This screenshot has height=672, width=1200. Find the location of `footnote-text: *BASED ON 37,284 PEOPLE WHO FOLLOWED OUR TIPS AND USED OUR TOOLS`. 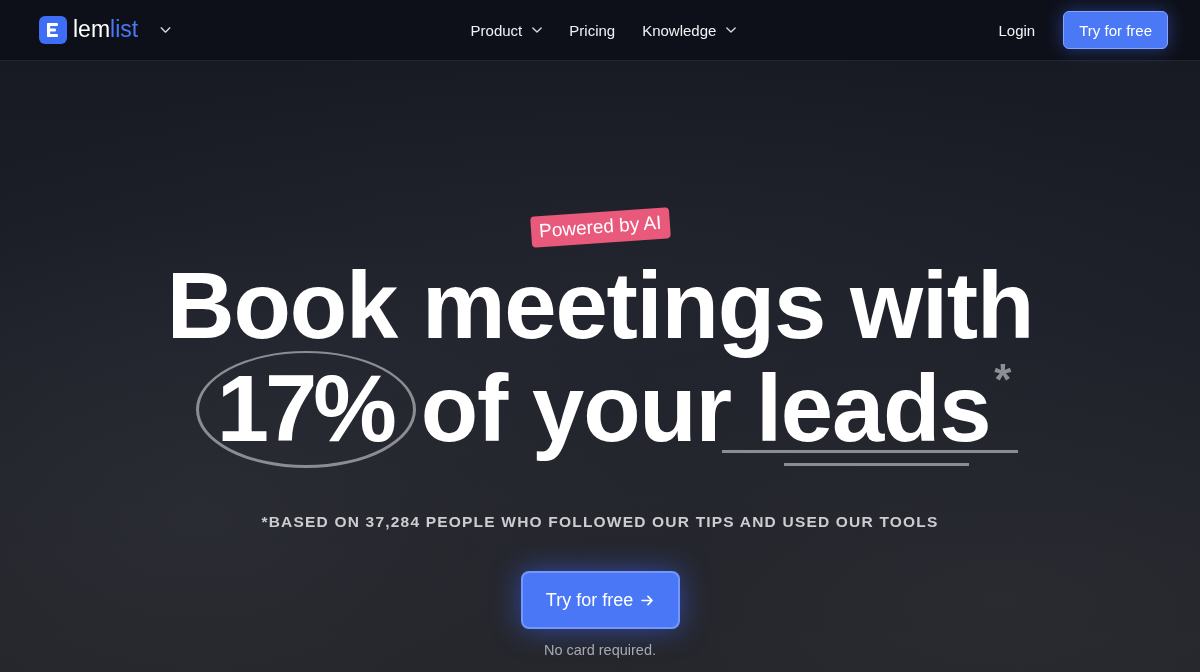

footnote-text: *BASED ON 37,284 PEOPLE WHO FOLLOWED OUR TIPS AND USED OUR TOOLS is located at coordinates (600, 522).